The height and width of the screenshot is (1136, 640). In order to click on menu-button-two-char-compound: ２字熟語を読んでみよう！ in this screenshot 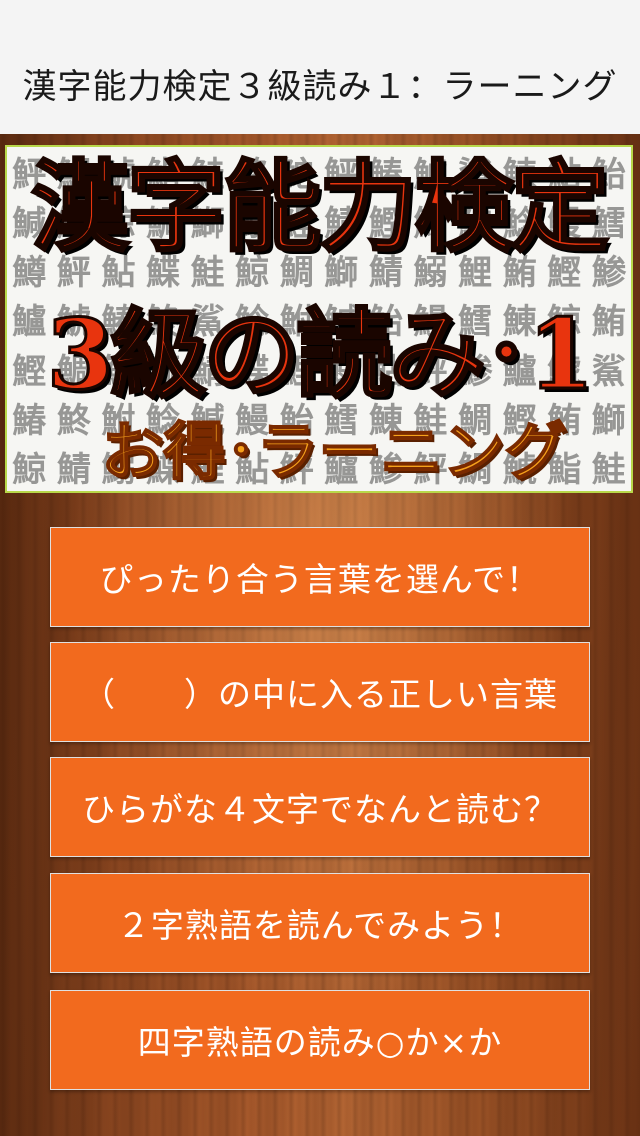, I will do `click(320, 923)`.